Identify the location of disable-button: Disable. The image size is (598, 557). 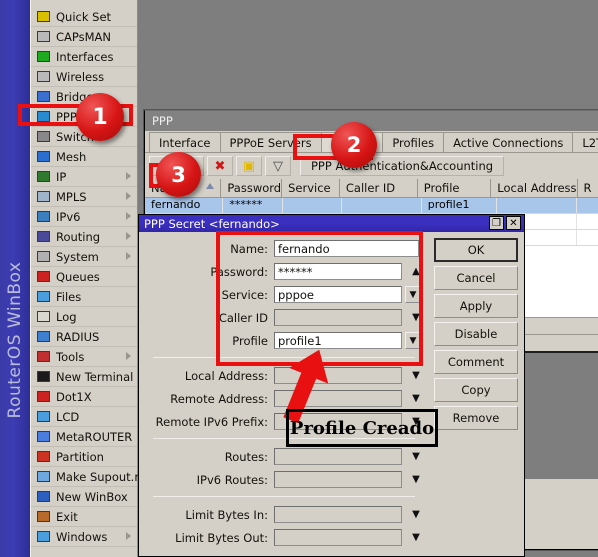
(476, 334).